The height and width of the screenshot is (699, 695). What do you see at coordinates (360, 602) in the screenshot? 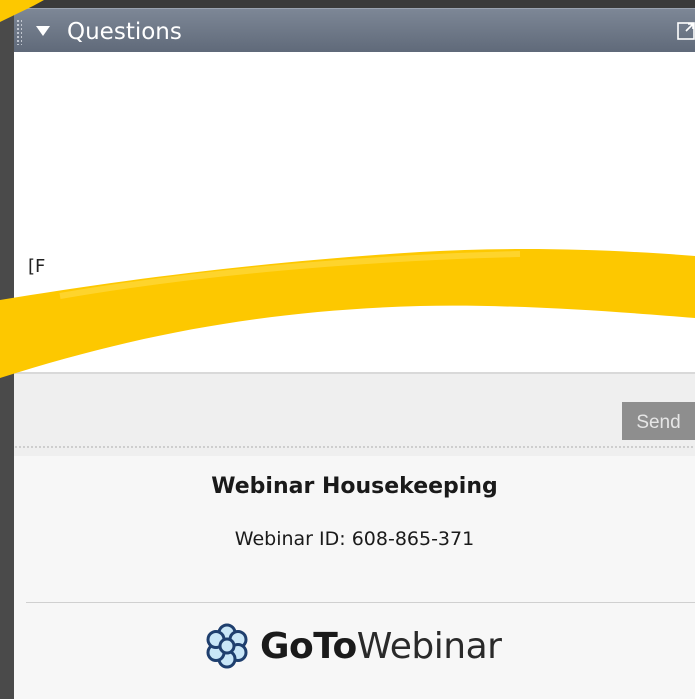
I see `footer-divider` at bounding box center [360, 602].